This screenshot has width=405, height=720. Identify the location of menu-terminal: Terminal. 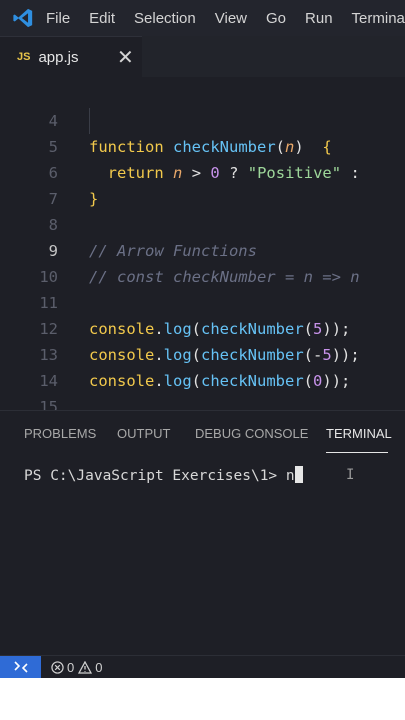
(378, 18).